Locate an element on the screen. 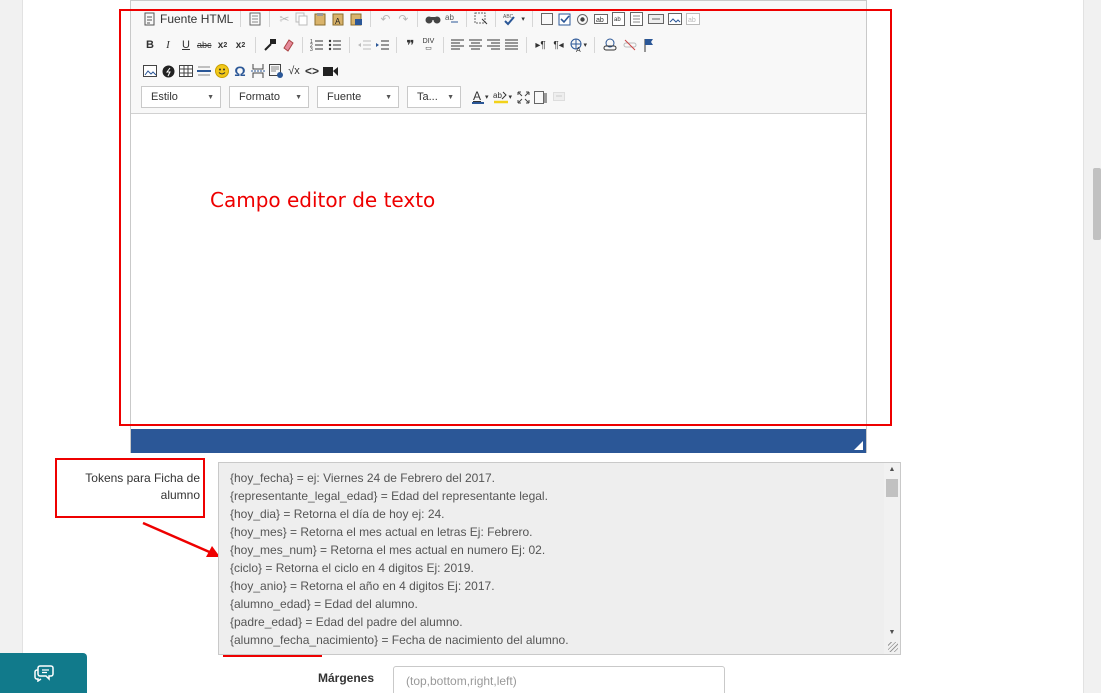 This screenshot has height=693, width=1101. scroll-down-icon: ▼ is located at coordinates (892, 633).